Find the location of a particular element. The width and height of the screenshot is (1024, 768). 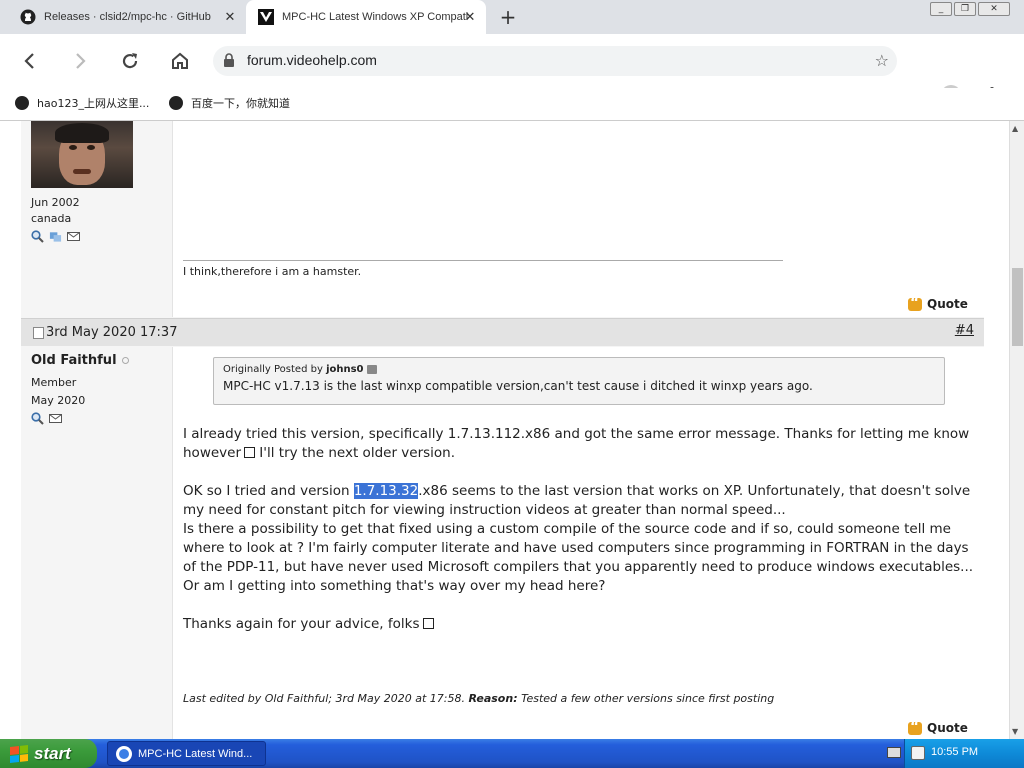

selected-text: 1.7.13.32 is located at coordinates (386, 491).